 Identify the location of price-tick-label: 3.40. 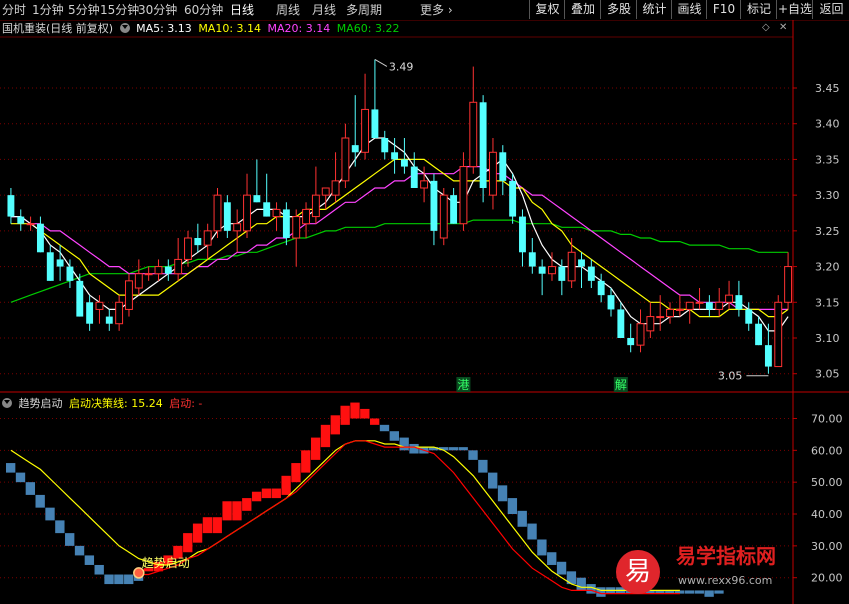
(827, 124).